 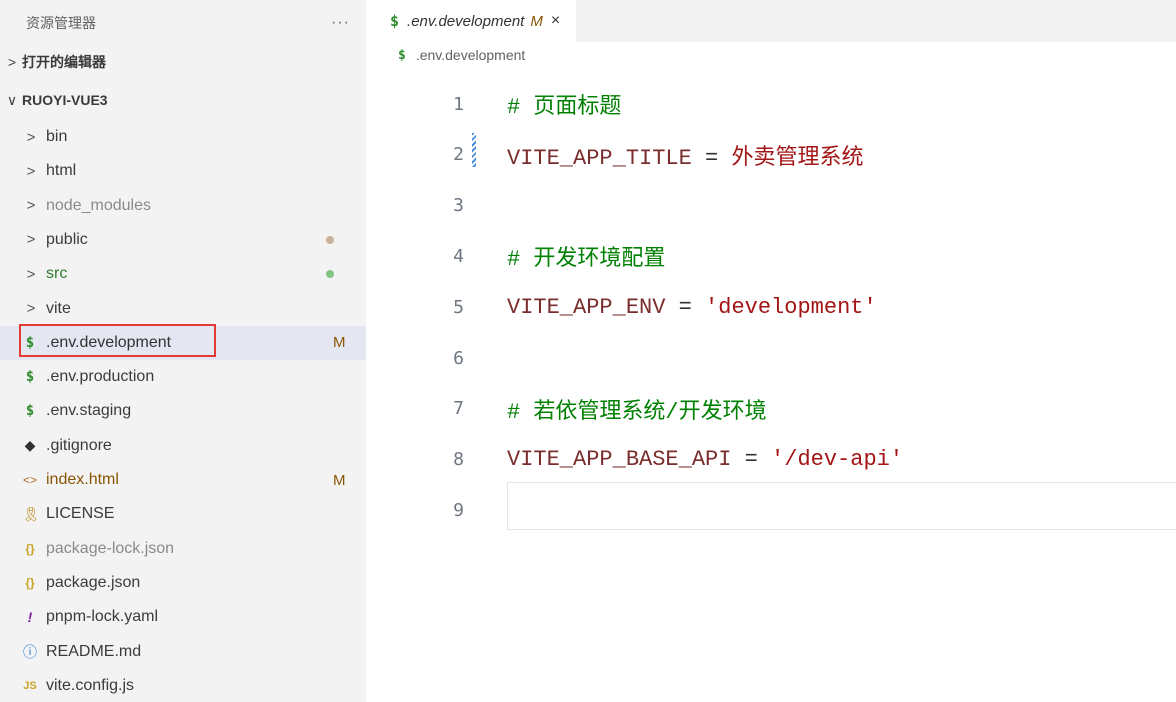 I want to click on project-label: RUOYI-VUE3, so click(x=65, y=100).